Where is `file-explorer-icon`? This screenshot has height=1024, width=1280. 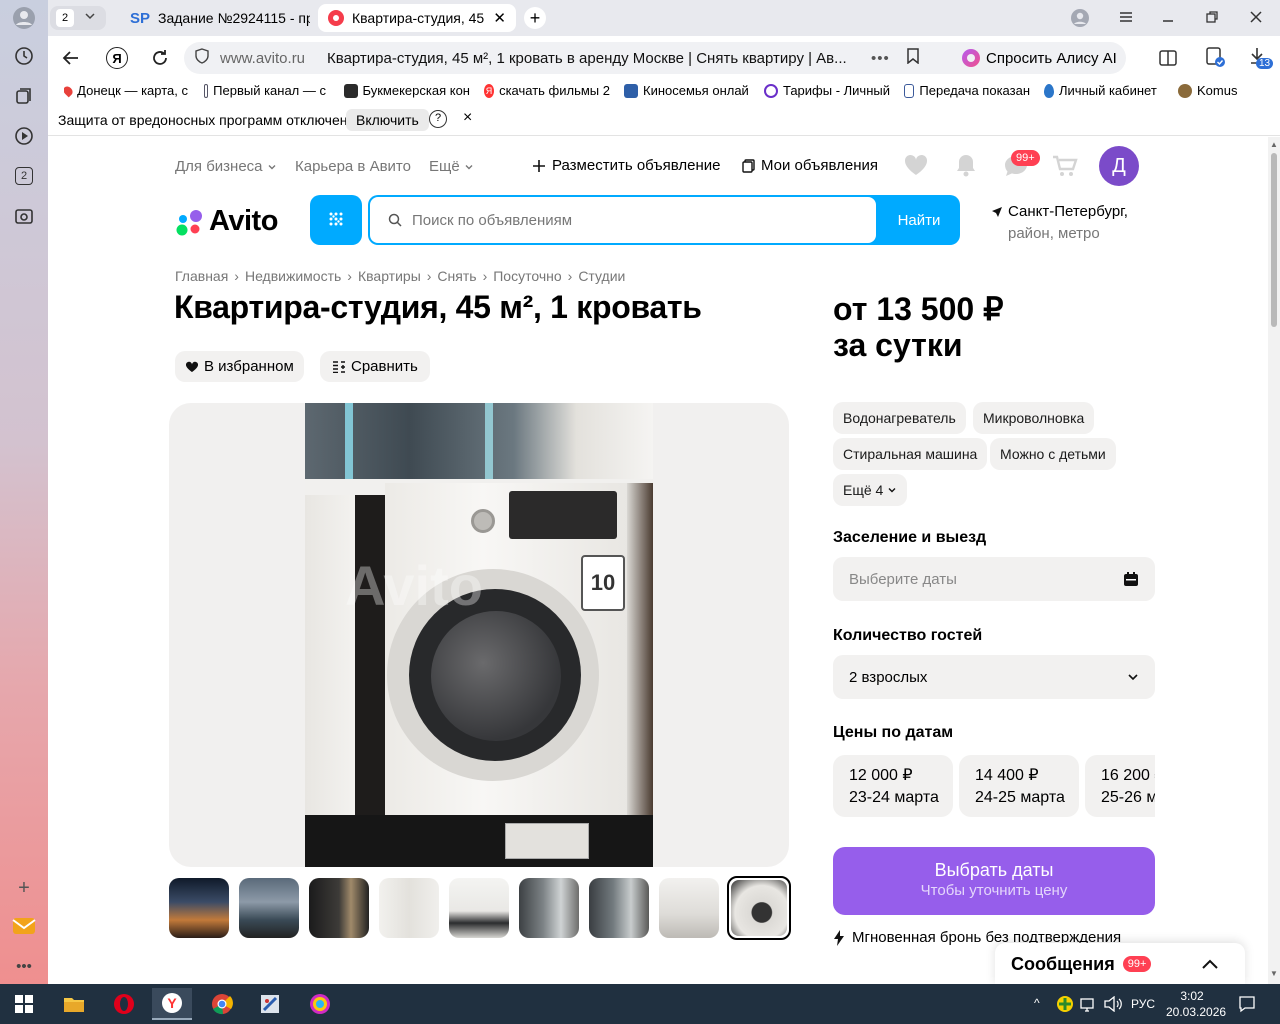
file-explorer-icon is located at coordinates (74, 1004).